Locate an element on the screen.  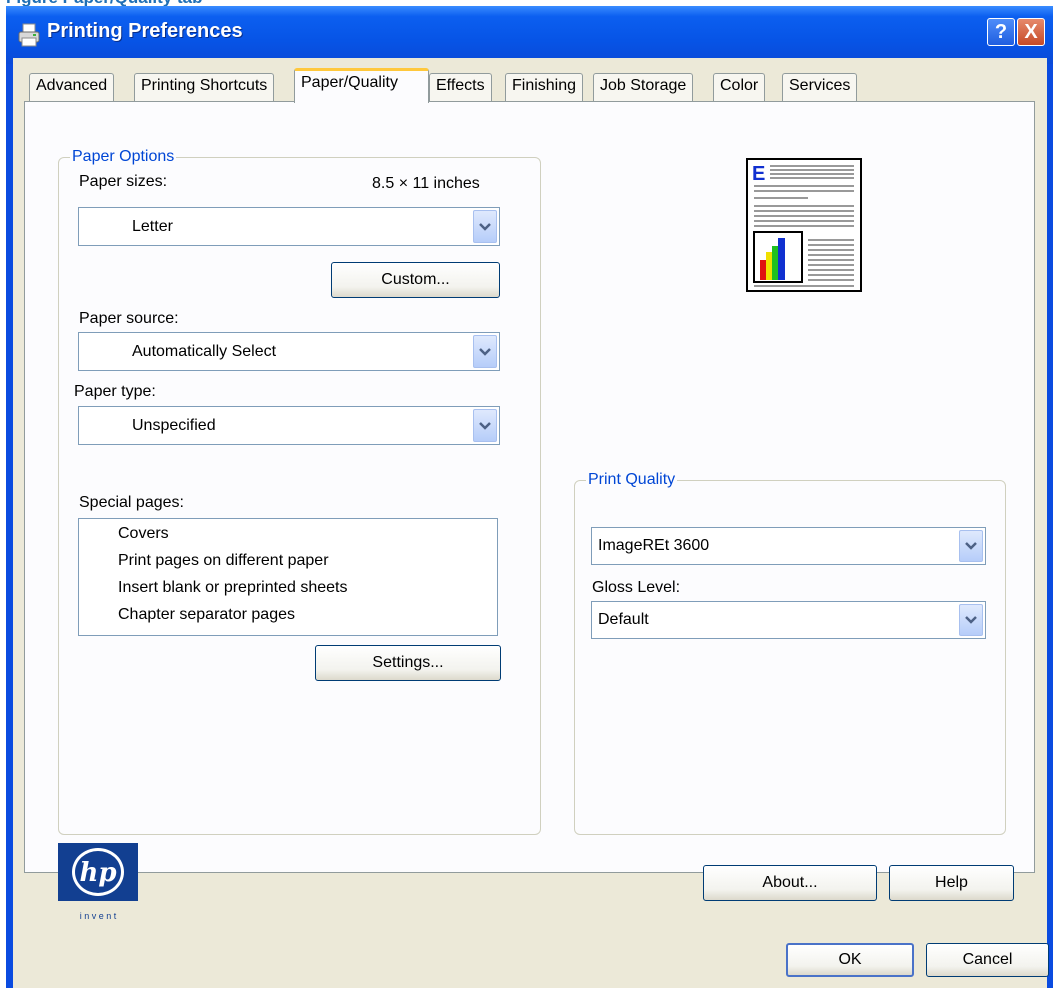
printer-icon is located at coordinates (29, 35).